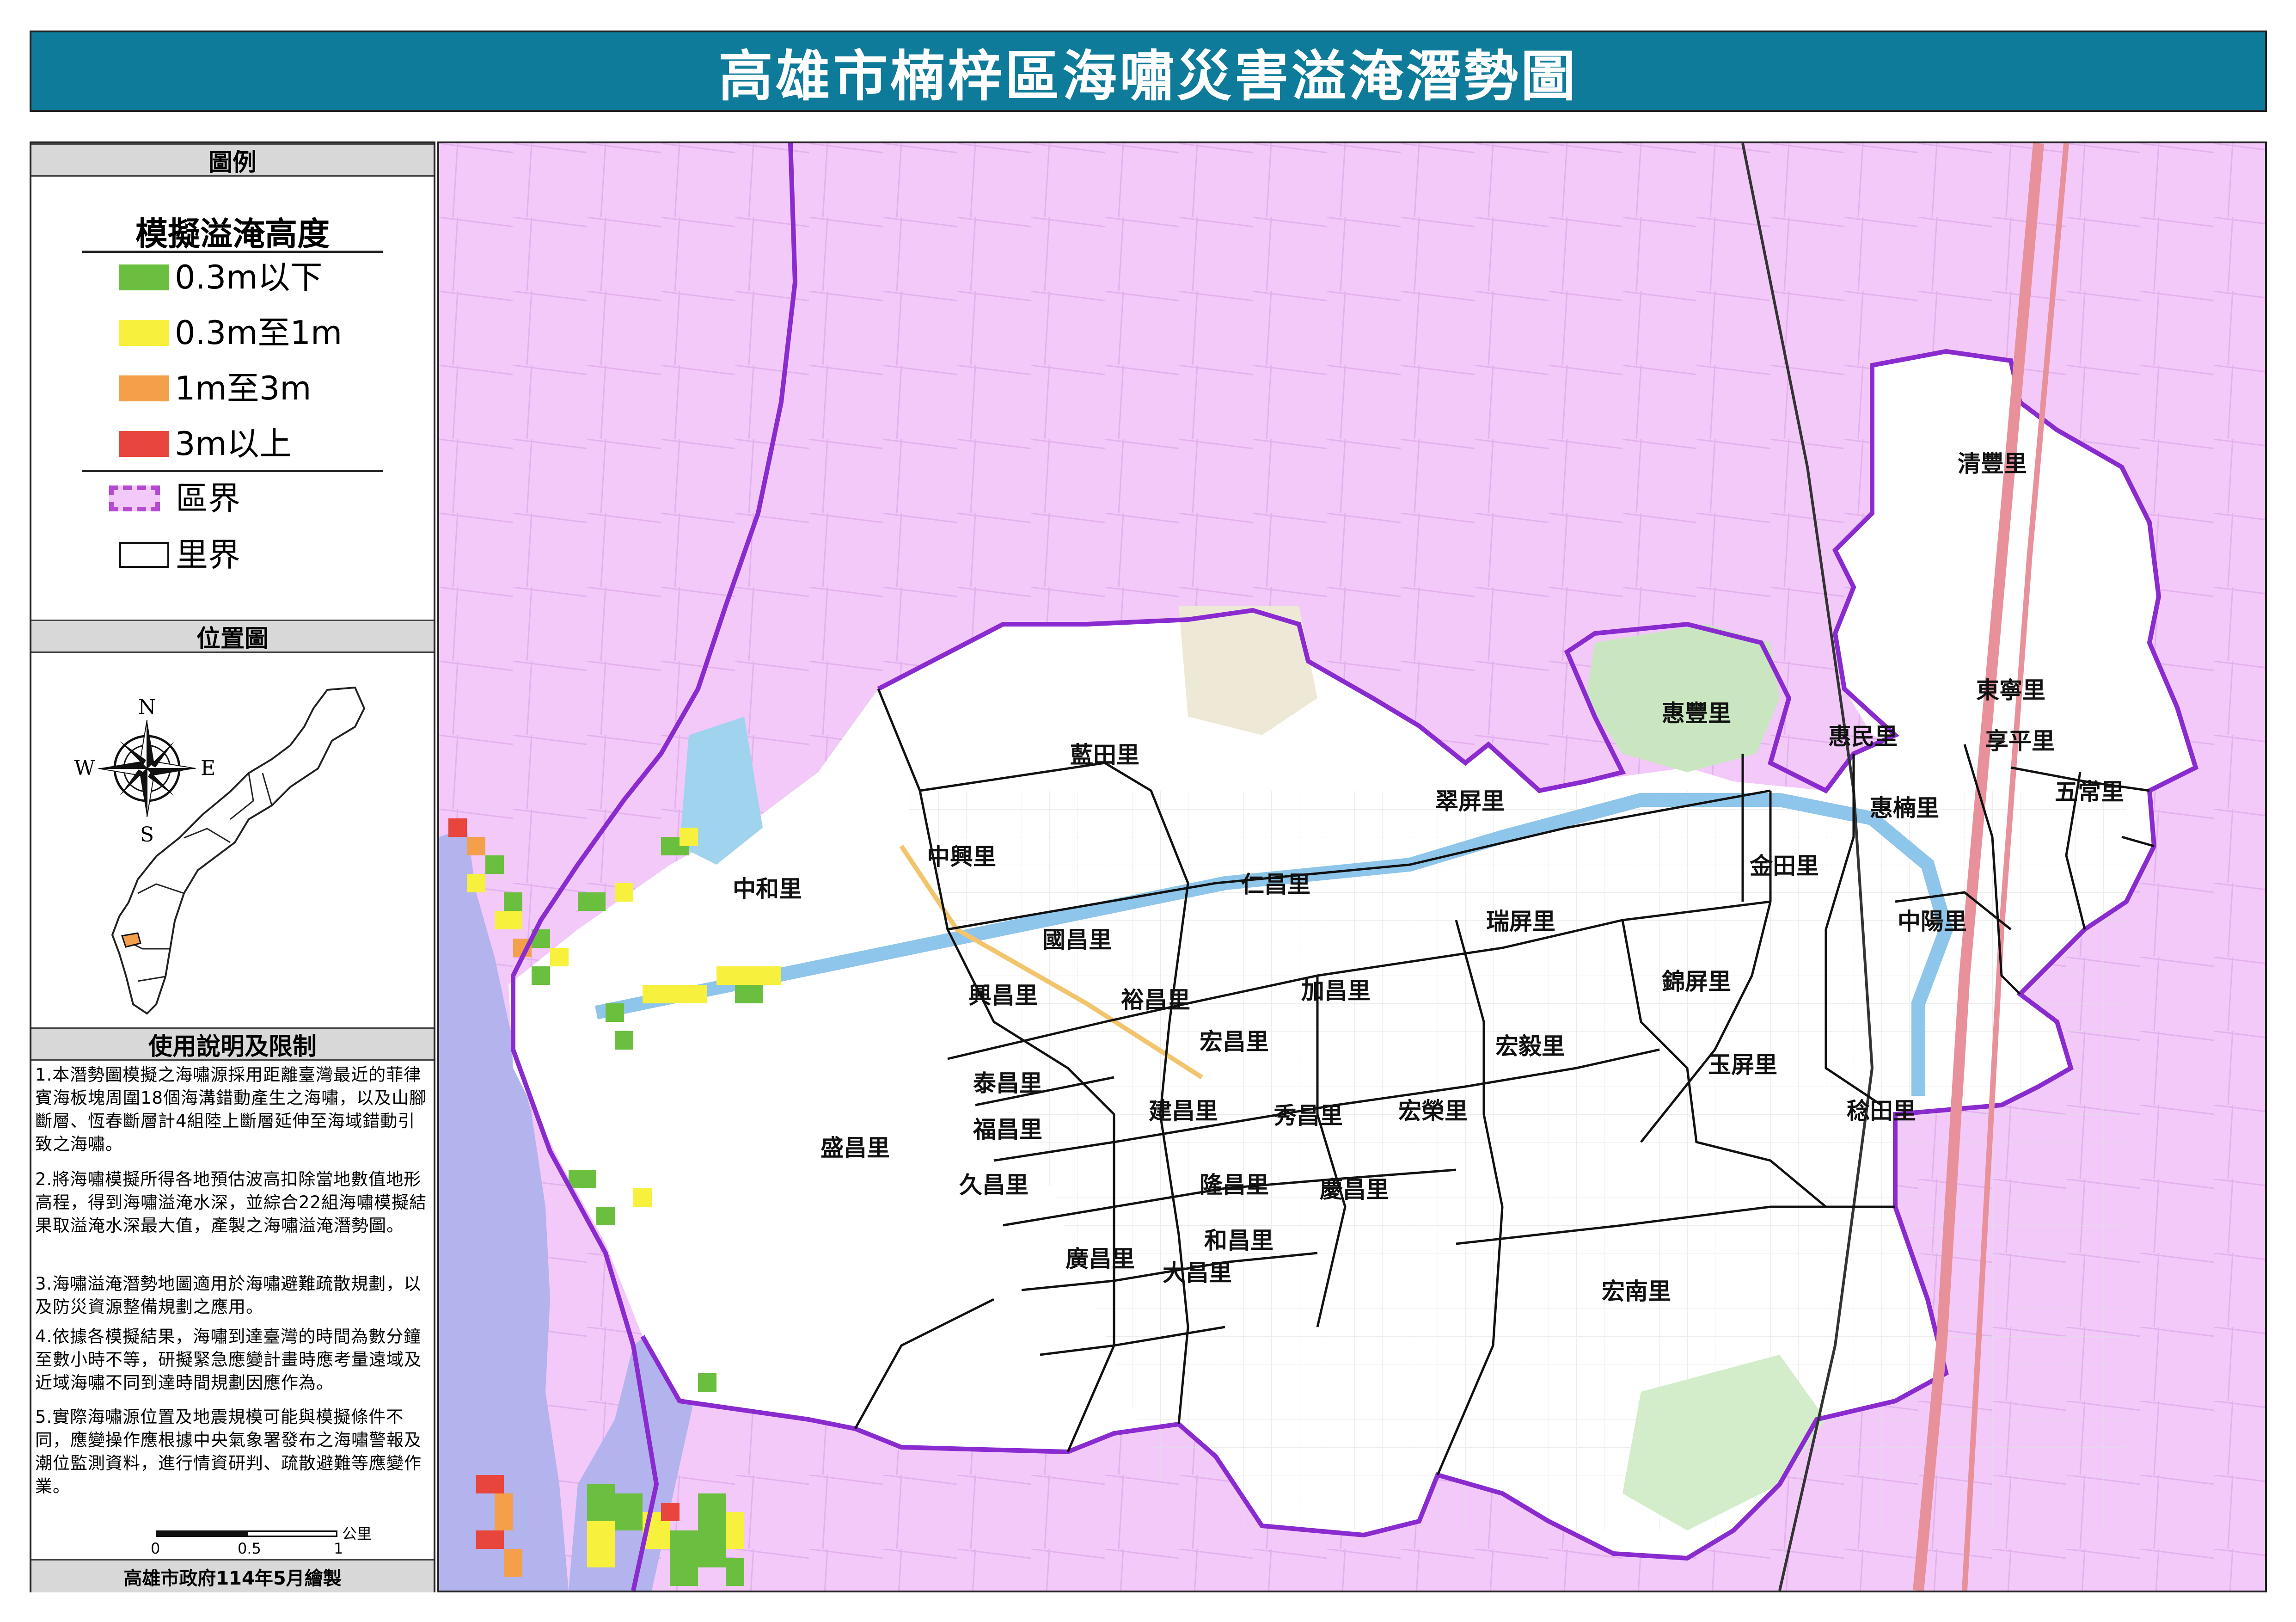  Describe the element at coordinates (855, 1148) in the screenshot. I see `village-label: 盛昌里` at that location.